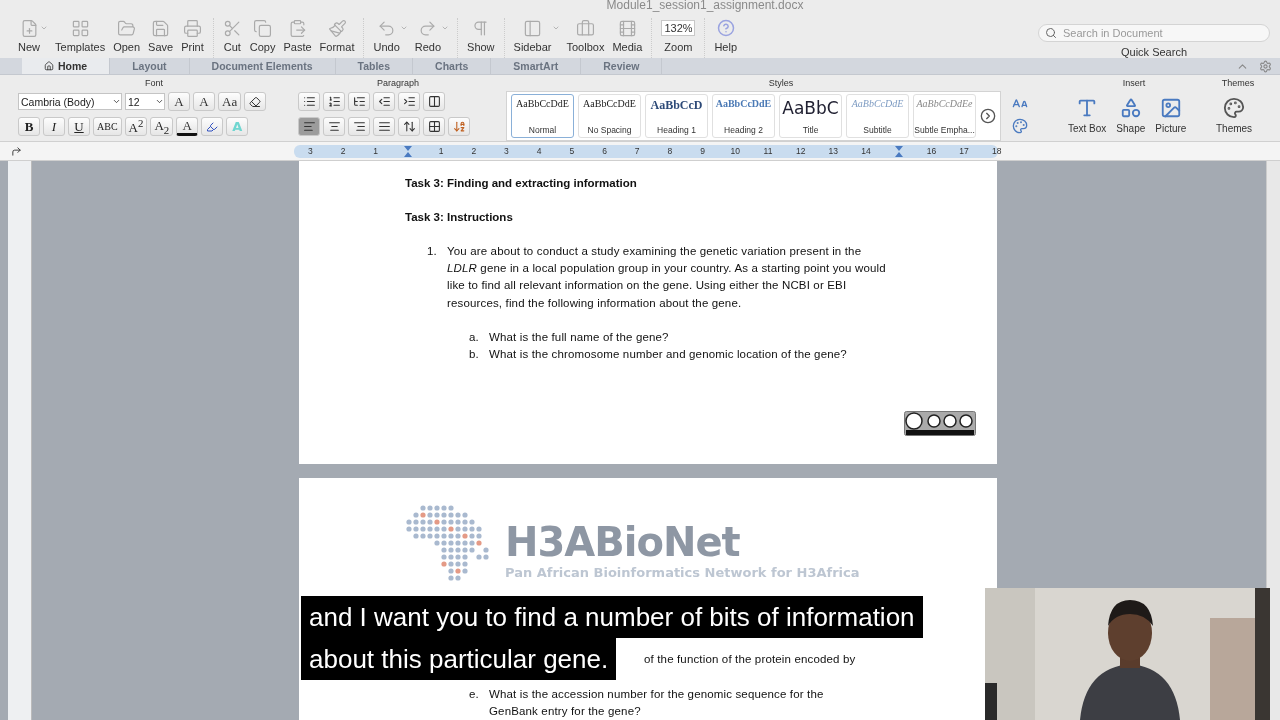 This screenshot has height=720, width=1280. I want to click on bullets-button, so click(309, 101).